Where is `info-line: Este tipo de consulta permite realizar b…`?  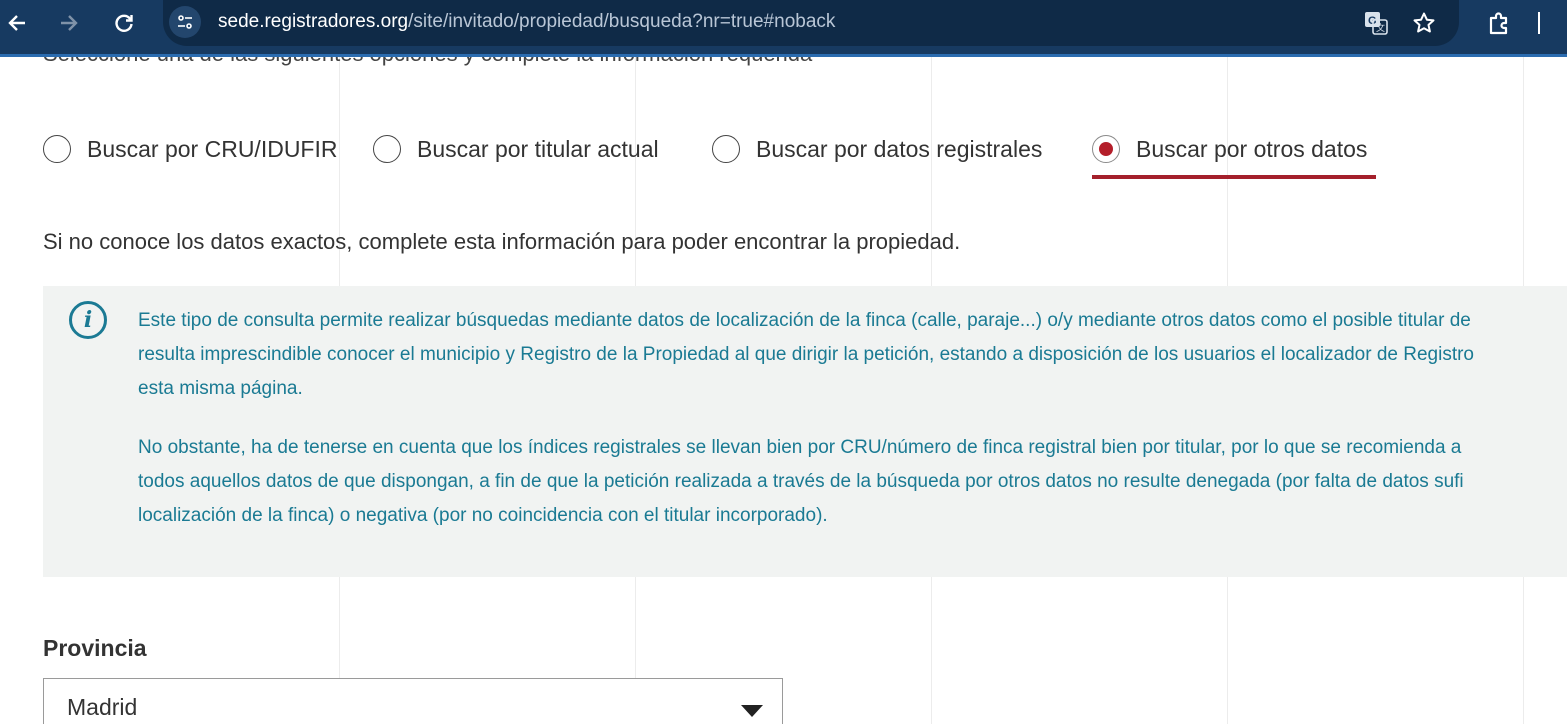 info-line: Este tipo de consulta permite realizar b… is located at coordinates (804, 320).